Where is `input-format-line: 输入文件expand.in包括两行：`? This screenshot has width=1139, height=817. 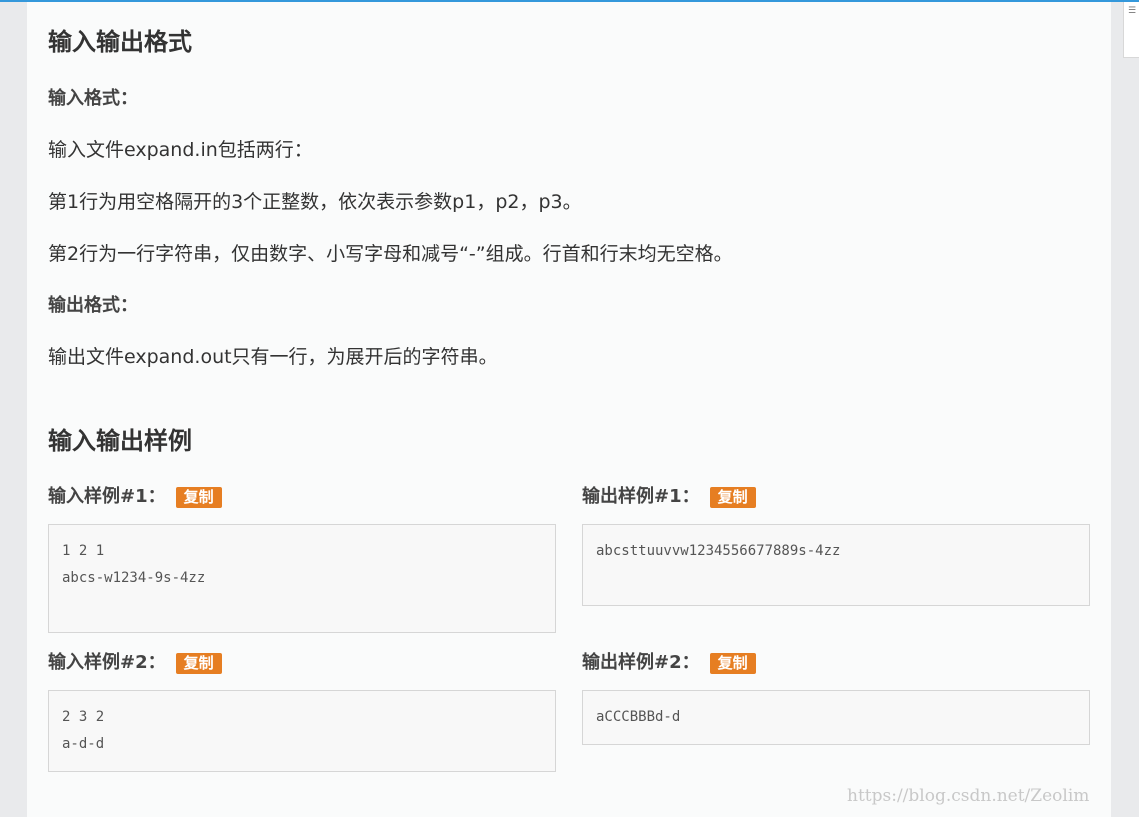 input-format-line: 输入文件expand.in包括两行： is located at coordinates (180, 150).